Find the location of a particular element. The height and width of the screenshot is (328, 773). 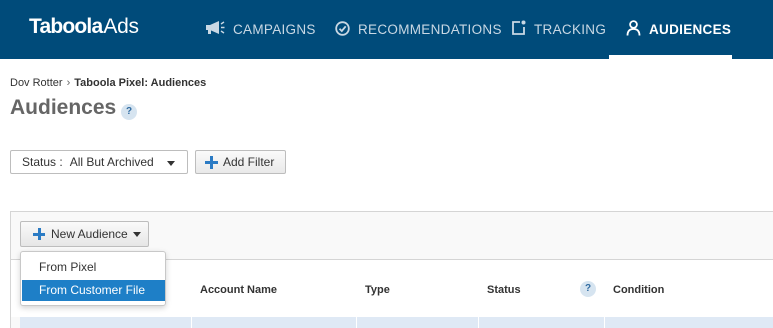

status-filter-dropdown: Status : All But Archived is located at coordinates (99, 162).